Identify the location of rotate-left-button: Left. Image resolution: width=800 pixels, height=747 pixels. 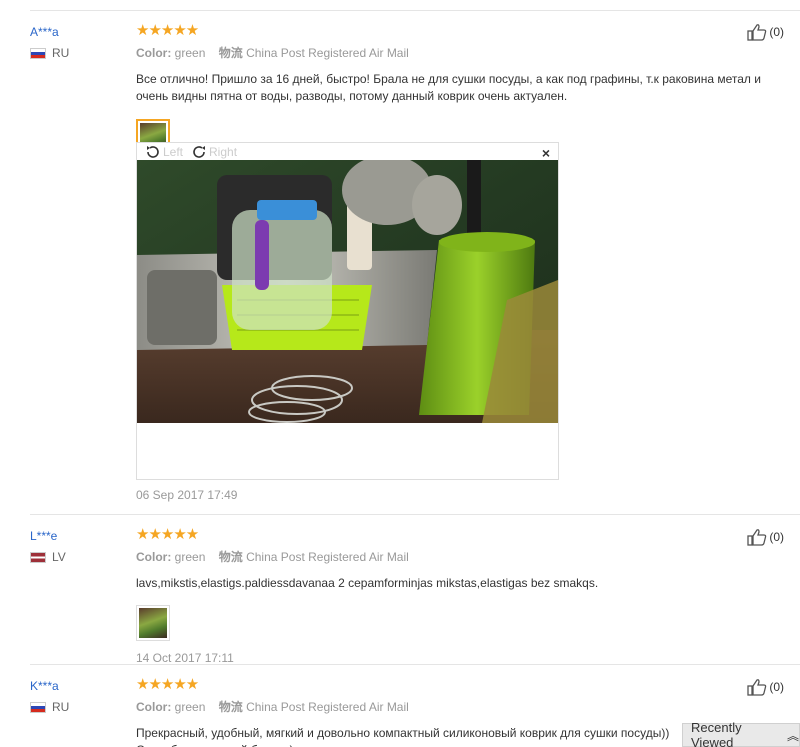
(164, 152).